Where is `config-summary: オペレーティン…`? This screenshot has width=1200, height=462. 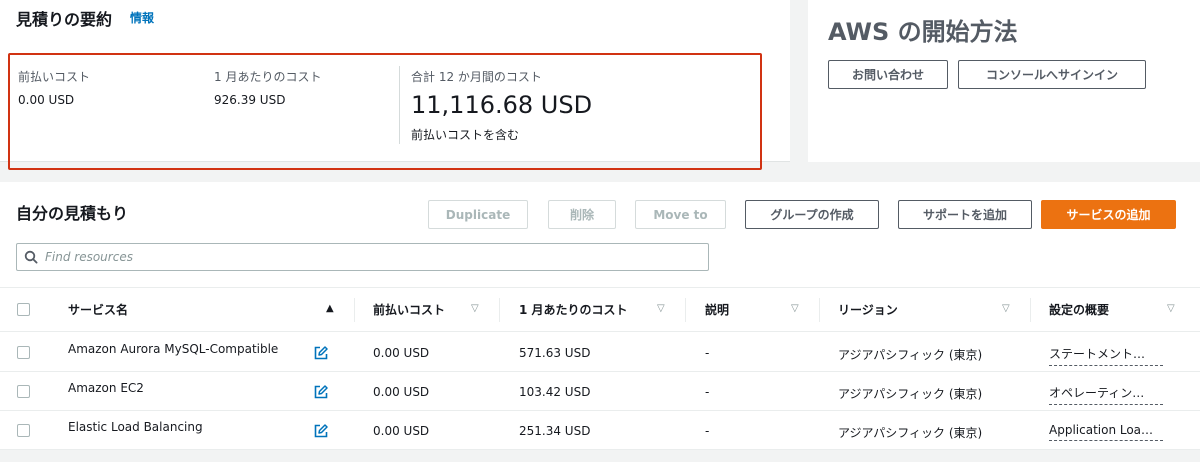 config-summary: オペレーティン… is located at coordinates (1106, 394).